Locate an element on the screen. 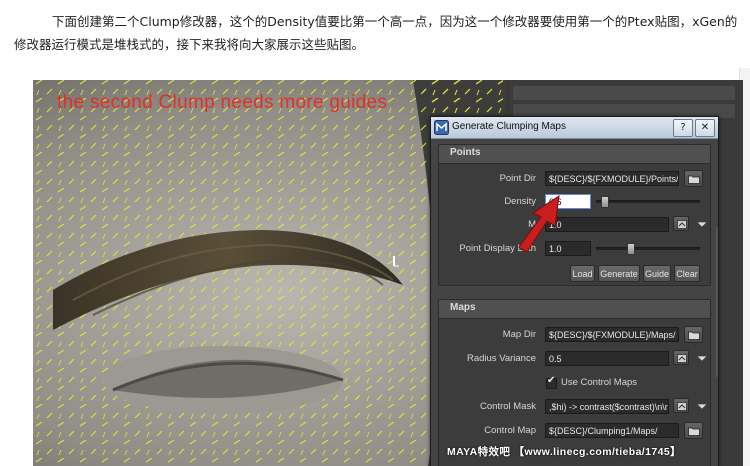 The height and width of the screenshot is (466, 750). density-slider is located at coordinates (648, 201).